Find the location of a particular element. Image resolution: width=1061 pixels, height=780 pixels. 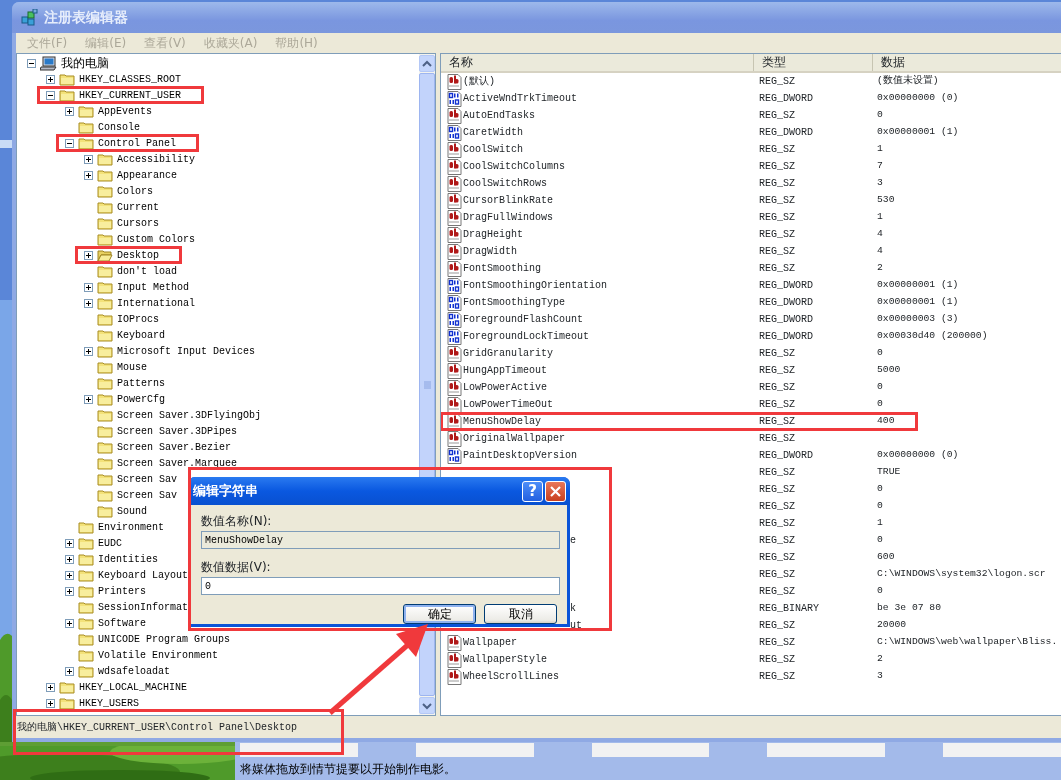

tree-item: Screen Saver.Marquee is located at coordinates (177, 463).